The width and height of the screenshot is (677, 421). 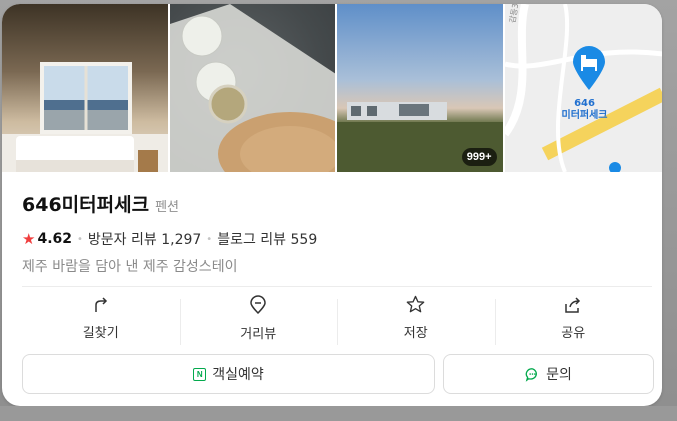 What do you see at coordinates (85, 203) in the screenshot?
I see `place-name: 646미터퍼세크` at bounding box center [85, 203].